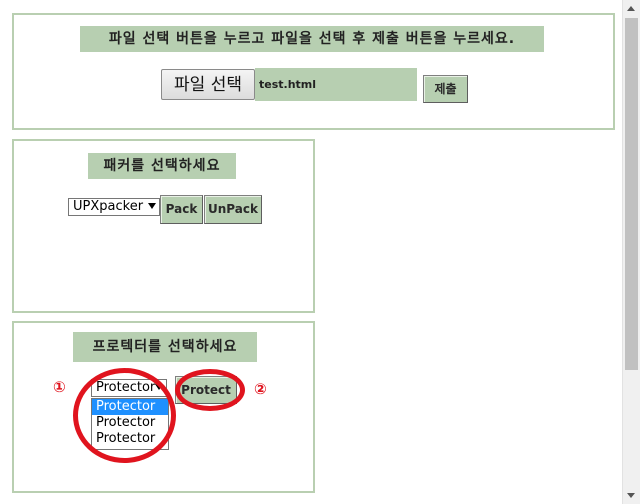 The height and width of the screenshot is (504, 640). I want to click on submit-button: 제출, so click(445, 89).